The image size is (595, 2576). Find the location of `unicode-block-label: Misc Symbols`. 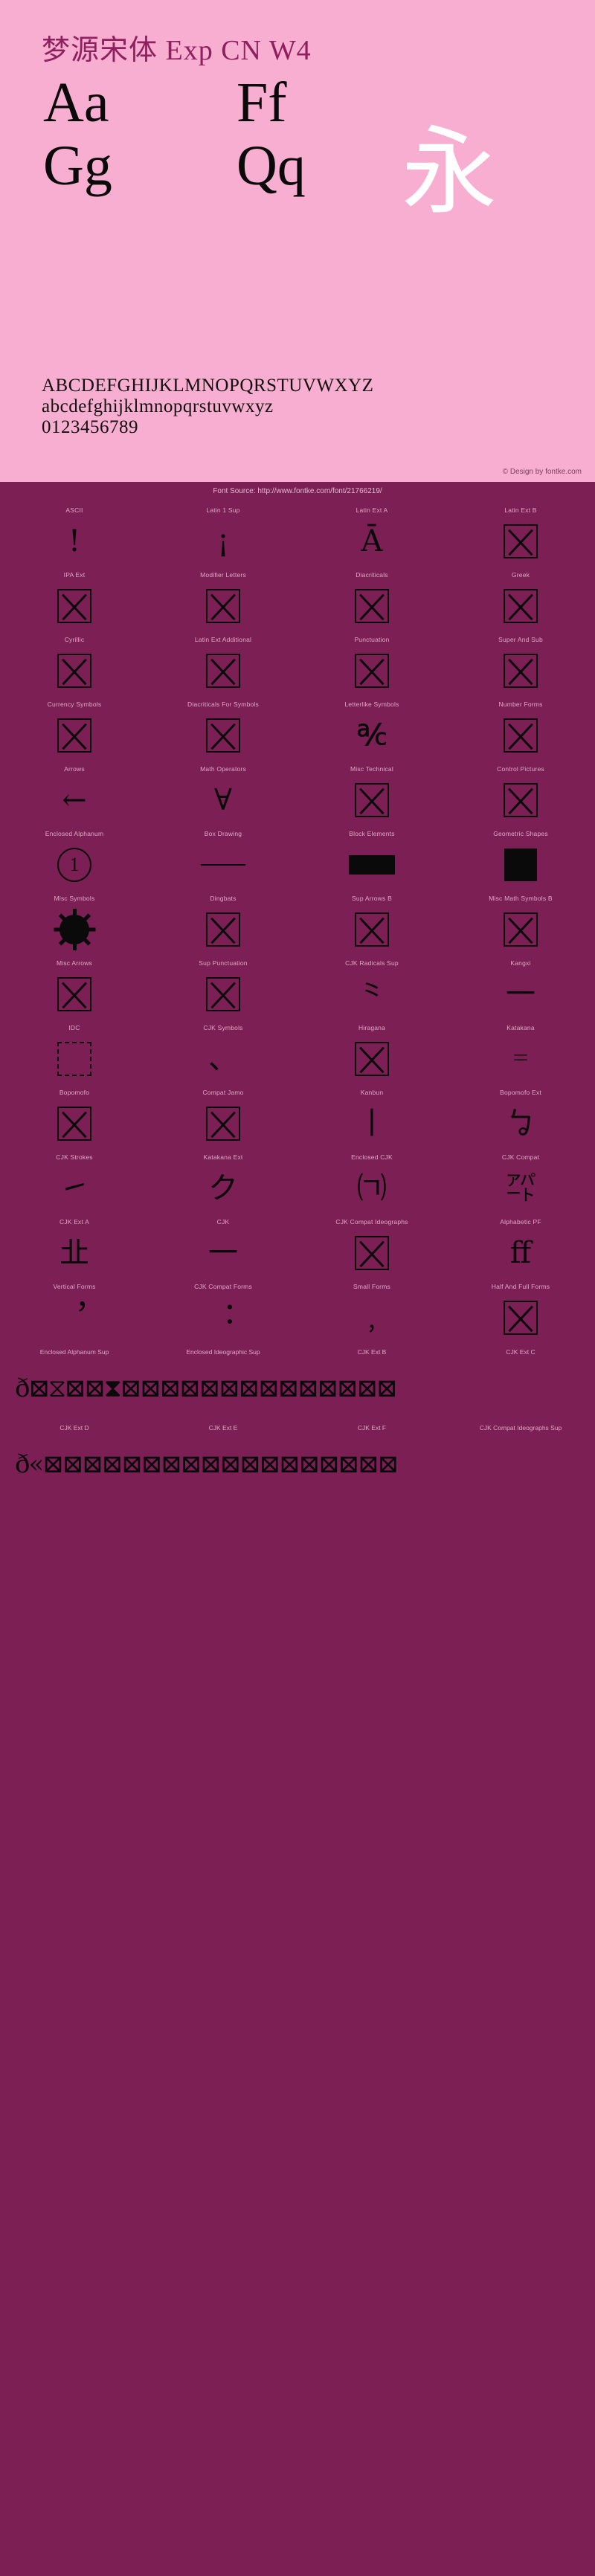

unicode-block-label: Misc Symbols is located at coordinates (75, 898).